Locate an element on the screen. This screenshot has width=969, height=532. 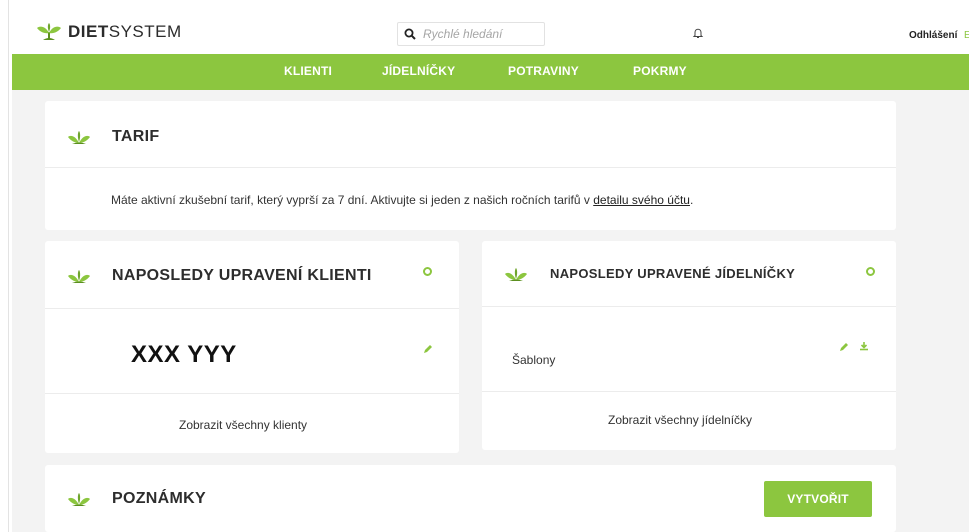
tarif-text-end: . is located at coordinates (691, 200).